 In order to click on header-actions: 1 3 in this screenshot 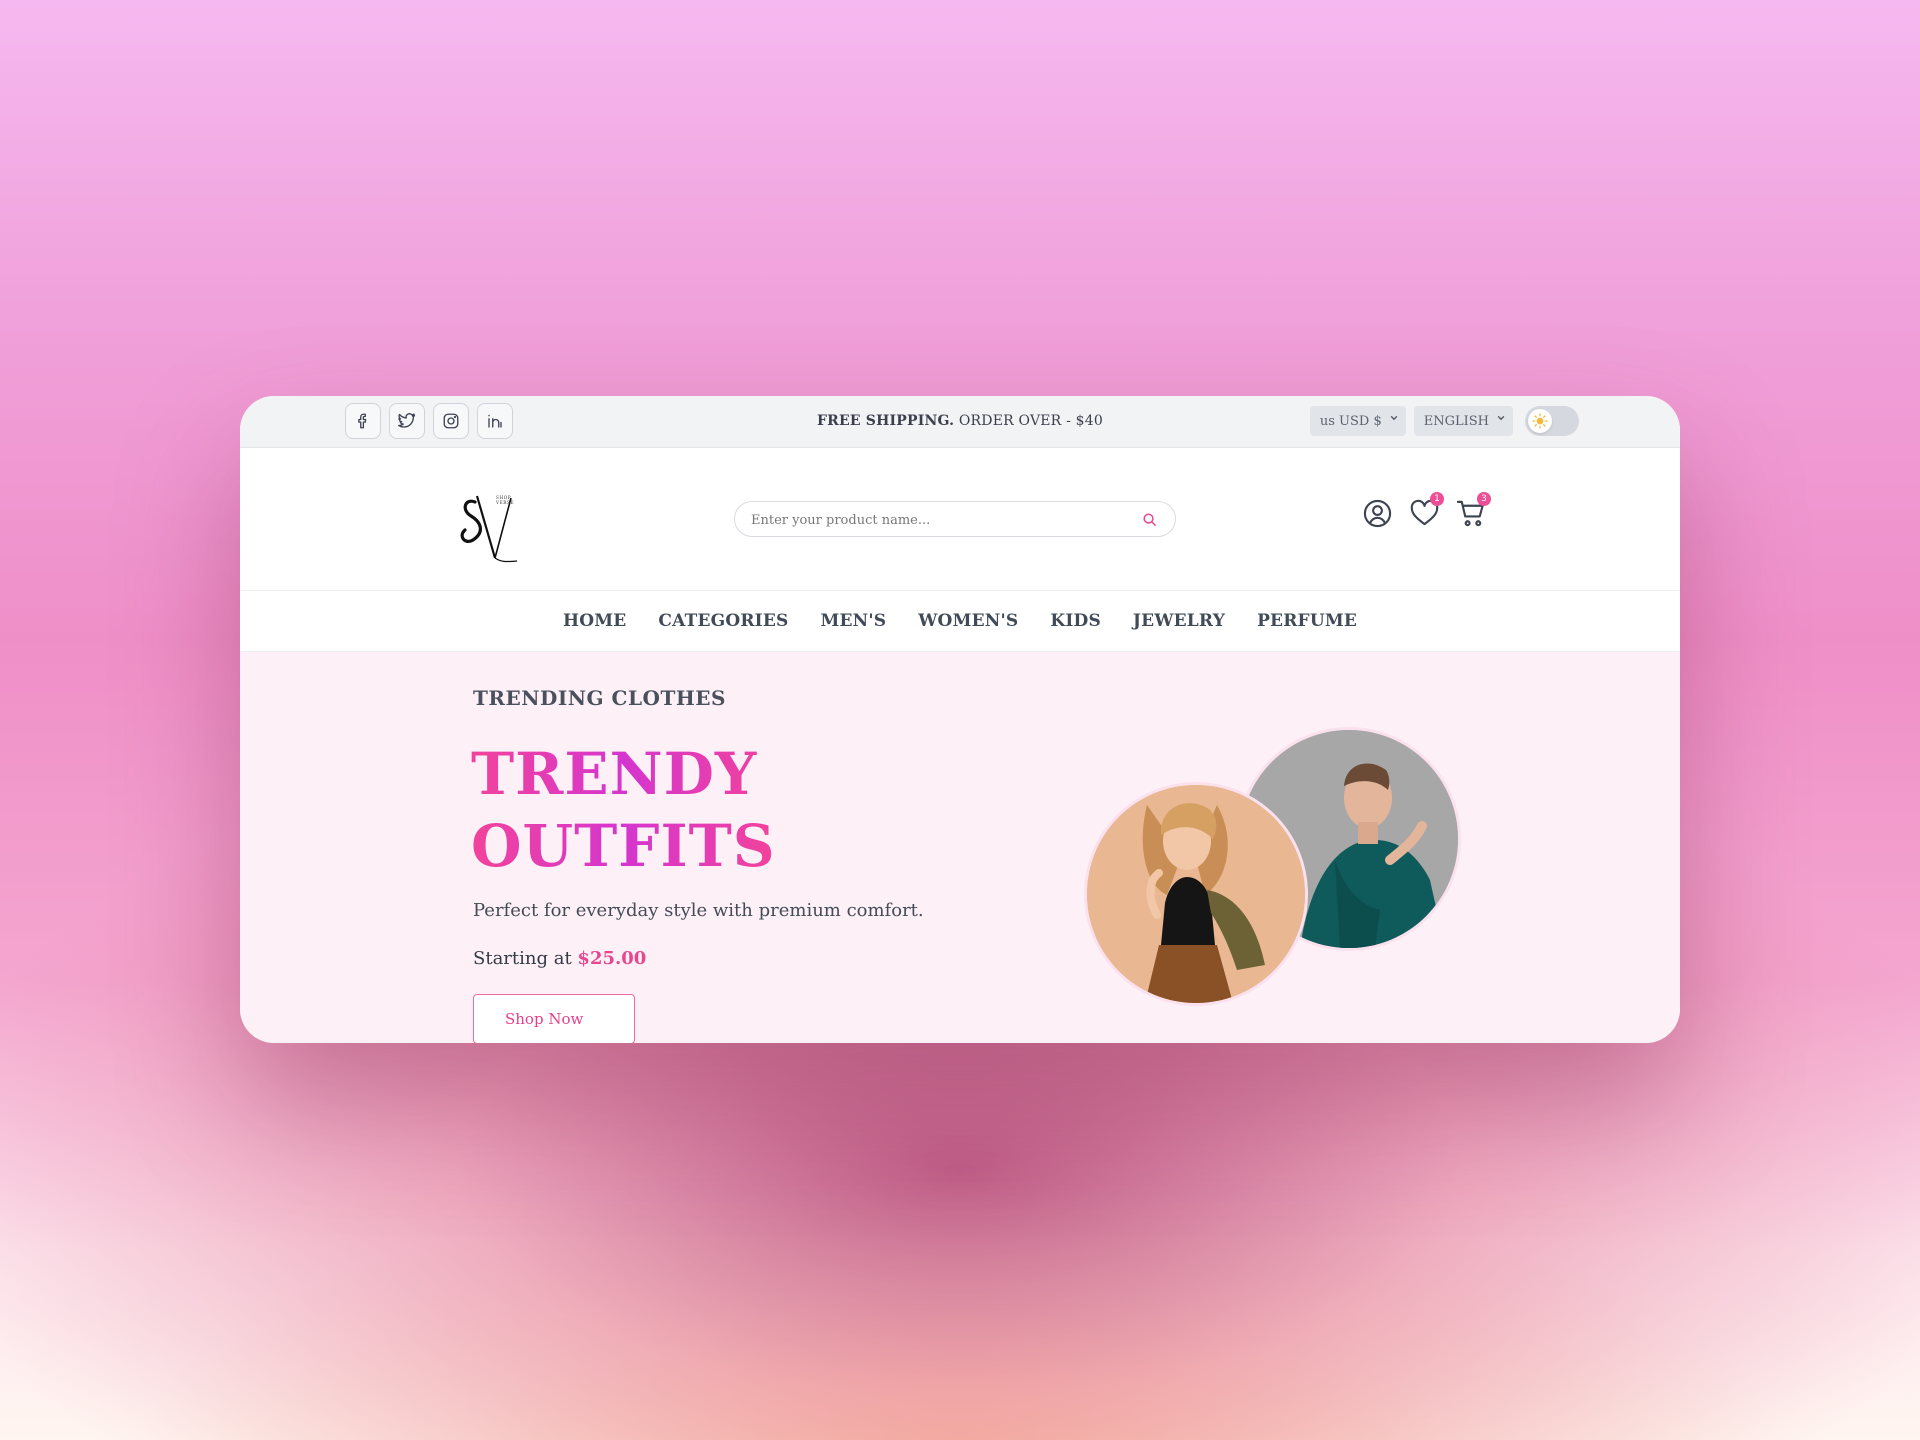, I will do `click(1426, 510)`.